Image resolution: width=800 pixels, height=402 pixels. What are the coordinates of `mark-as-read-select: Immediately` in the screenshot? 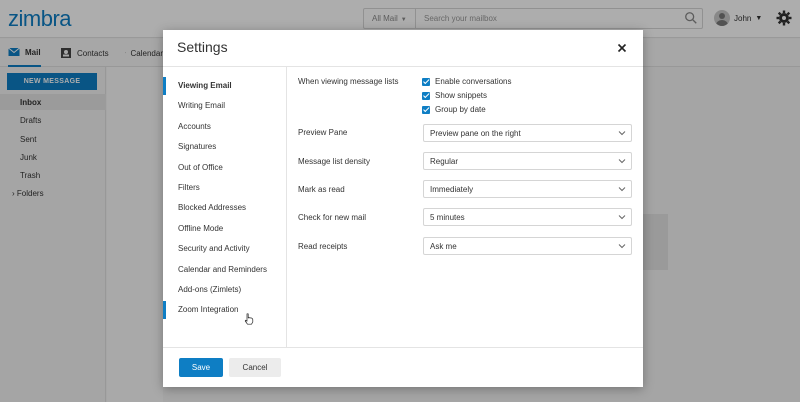 It's located at (527, 189).